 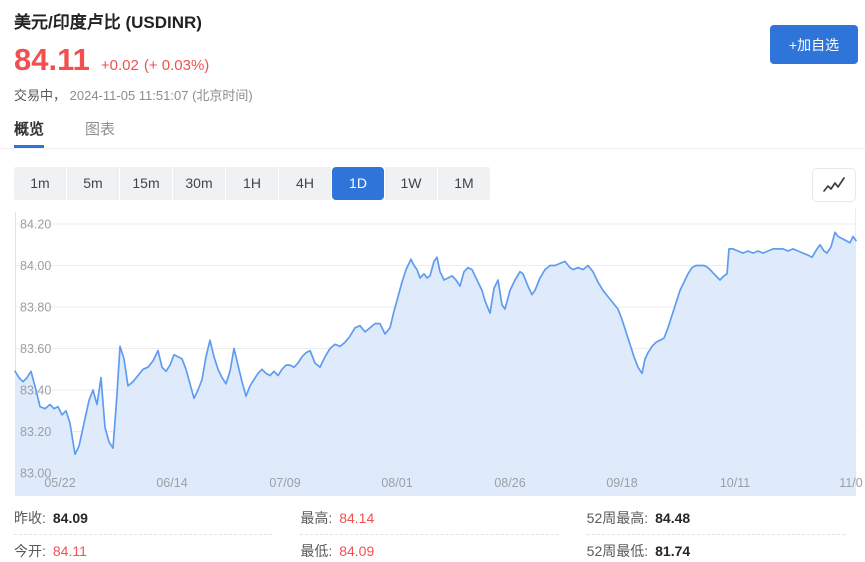 I want to click on x-axis-tick-label: 05/22, so click(x=59, y=483).